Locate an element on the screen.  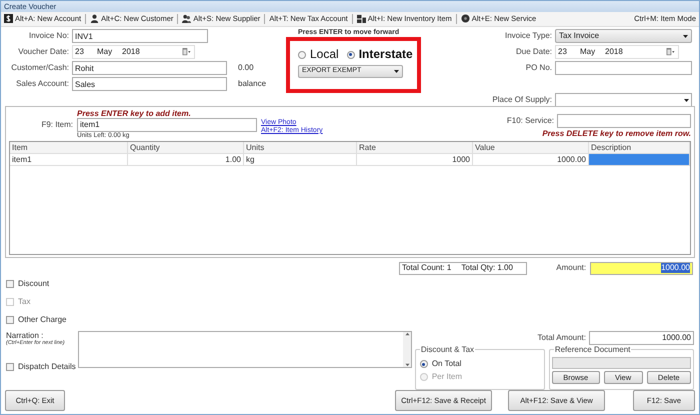
gear-icon is located at coordinates (465, 19).